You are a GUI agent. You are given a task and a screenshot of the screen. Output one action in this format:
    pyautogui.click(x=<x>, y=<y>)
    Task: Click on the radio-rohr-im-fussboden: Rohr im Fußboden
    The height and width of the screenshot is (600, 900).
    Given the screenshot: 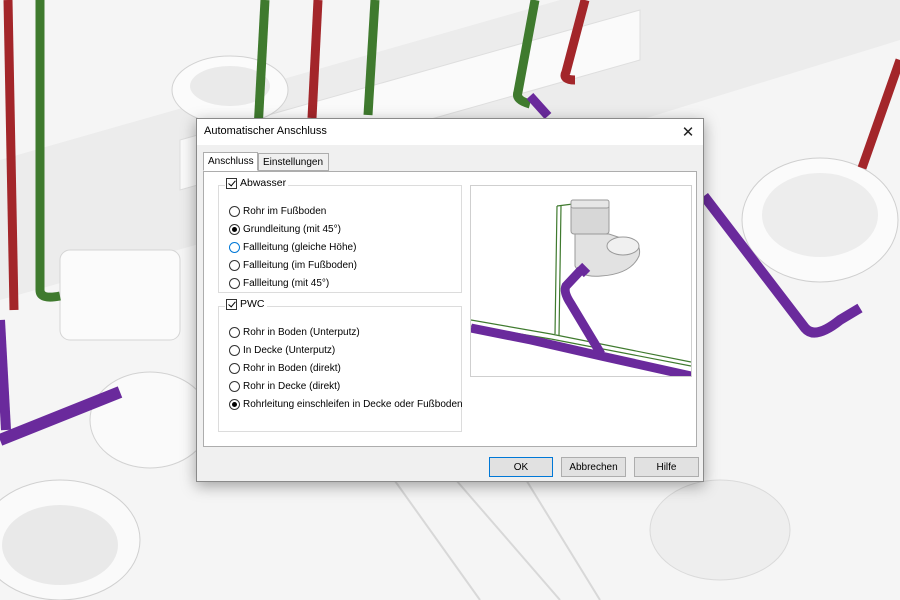 What is the action you would take?
    pyautogui.click(x=277, y=211)
    